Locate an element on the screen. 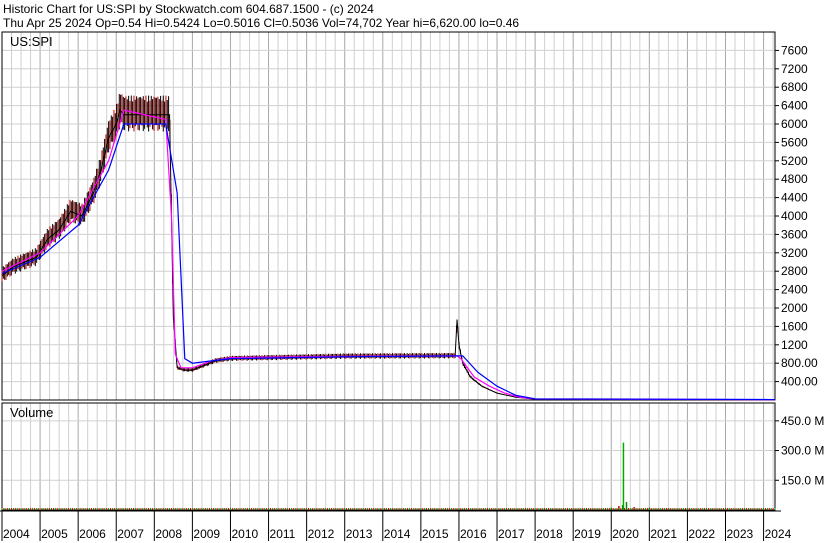  year-label: 2013 is located at coordinates (359, 534).